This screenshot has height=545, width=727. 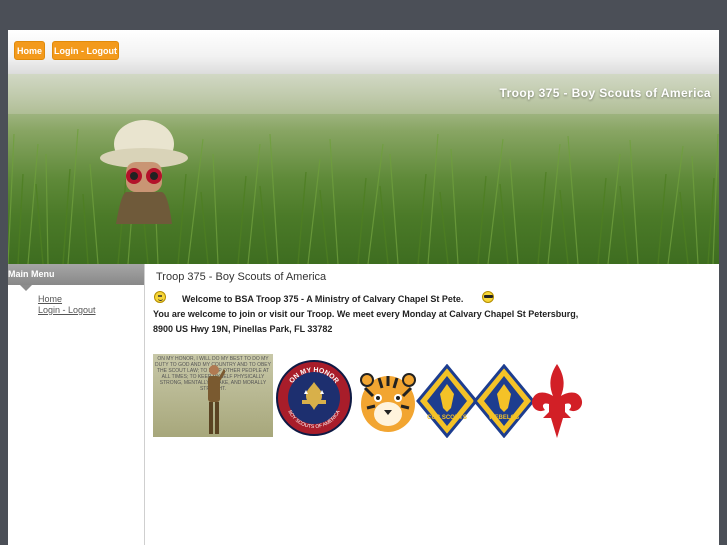 I want to click on content-title: Troop 375 - Boy Scouts of America, so click(x=241, y=277).